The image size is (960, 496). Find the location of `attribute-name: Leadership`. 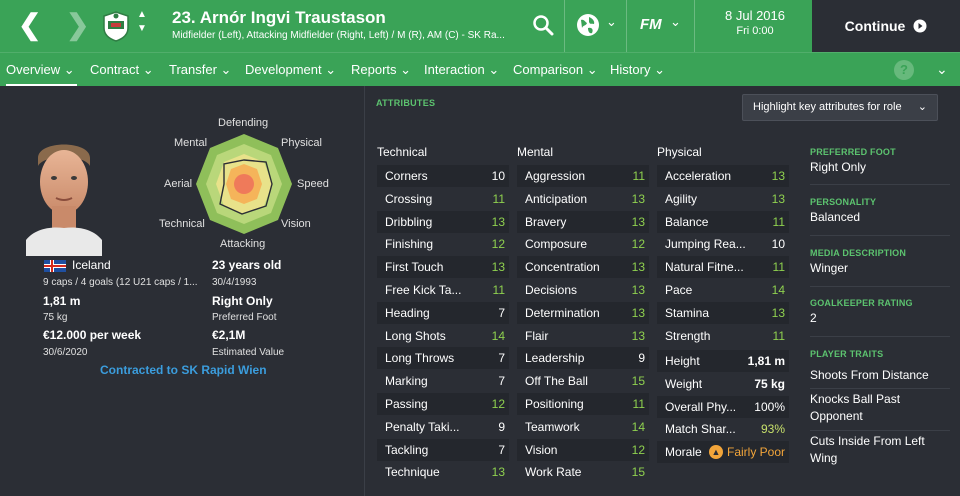

attribute-name: Leadership is located at coordinates (555, 358).